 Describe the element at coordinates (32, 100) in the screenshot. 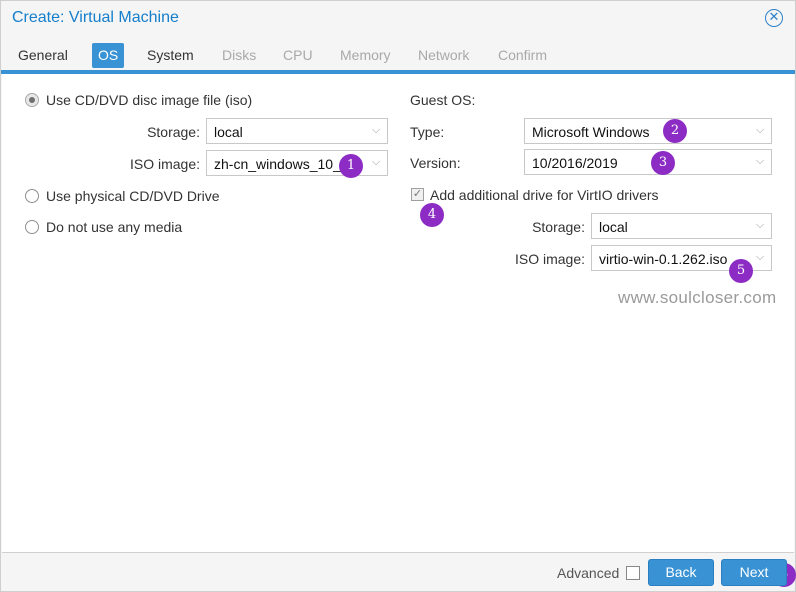

I see `radio-use-iso` at that location.